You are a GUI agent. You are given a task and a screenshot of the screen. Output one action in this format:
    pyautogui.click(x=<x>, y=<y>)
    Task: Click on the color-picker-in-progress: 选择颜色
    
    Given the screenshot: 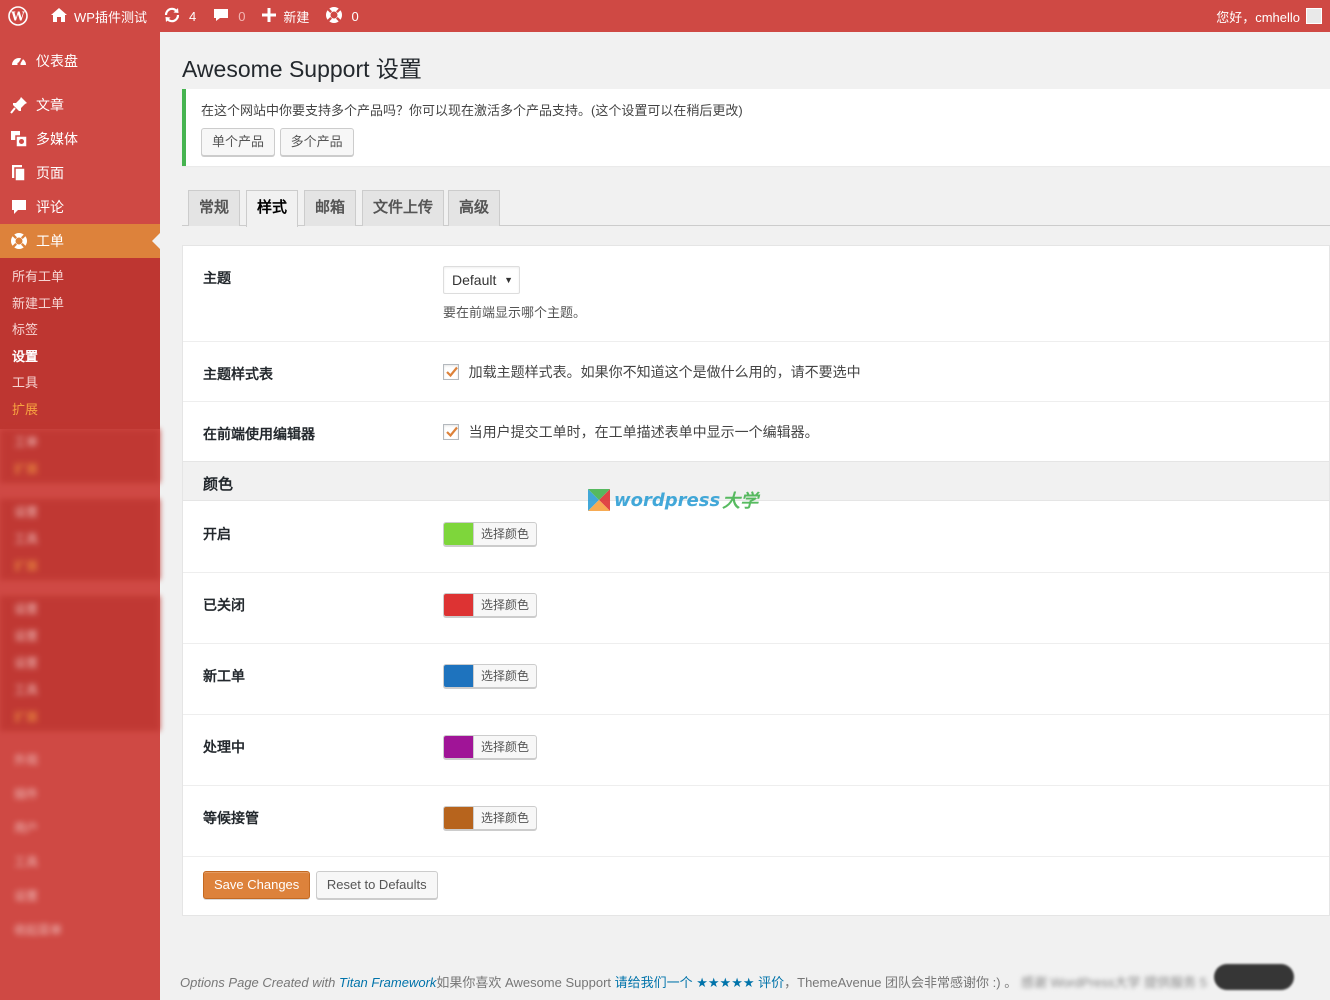 What is the action you would take?
    pyautogui.click(x=490, y=747)
    